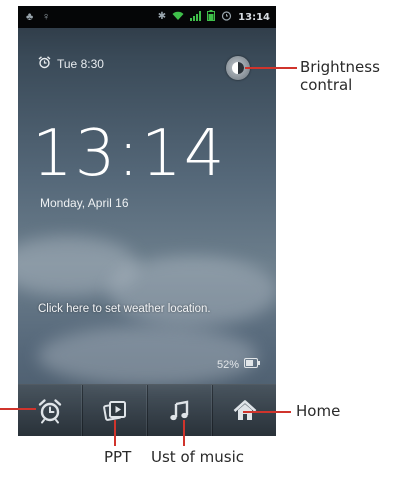 The height and width of the screenshot is (495, 416). Describe the element at coordinates (30, 17) in the screenshot. I see `notification-icon: ♣` at that location.